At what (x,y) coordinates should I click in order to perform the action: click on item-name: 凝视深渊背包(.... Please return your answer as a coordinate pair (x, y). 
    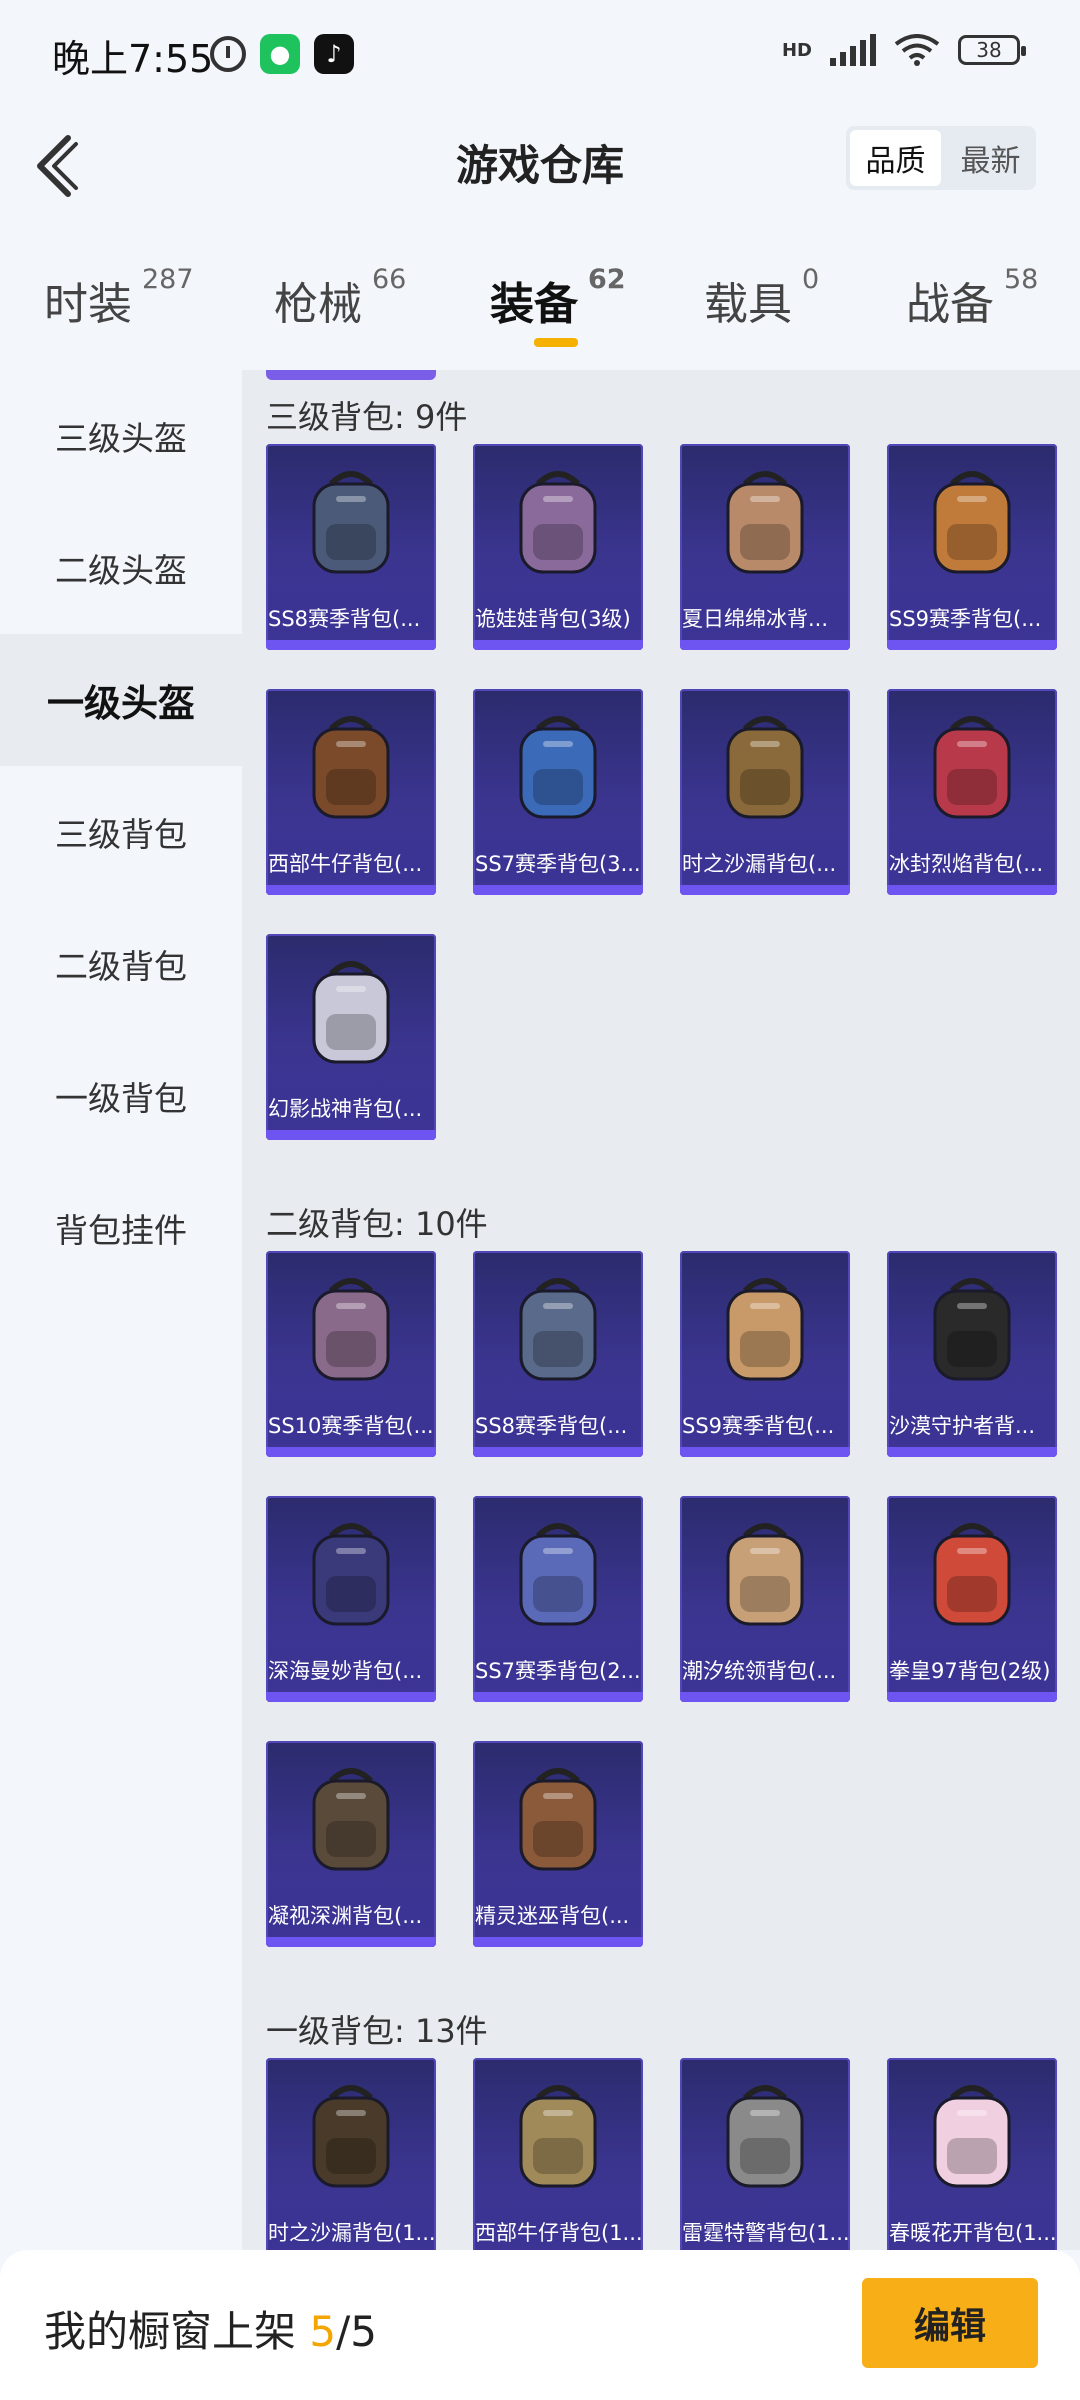
    Looking at the image, I should click on (345, 1916).